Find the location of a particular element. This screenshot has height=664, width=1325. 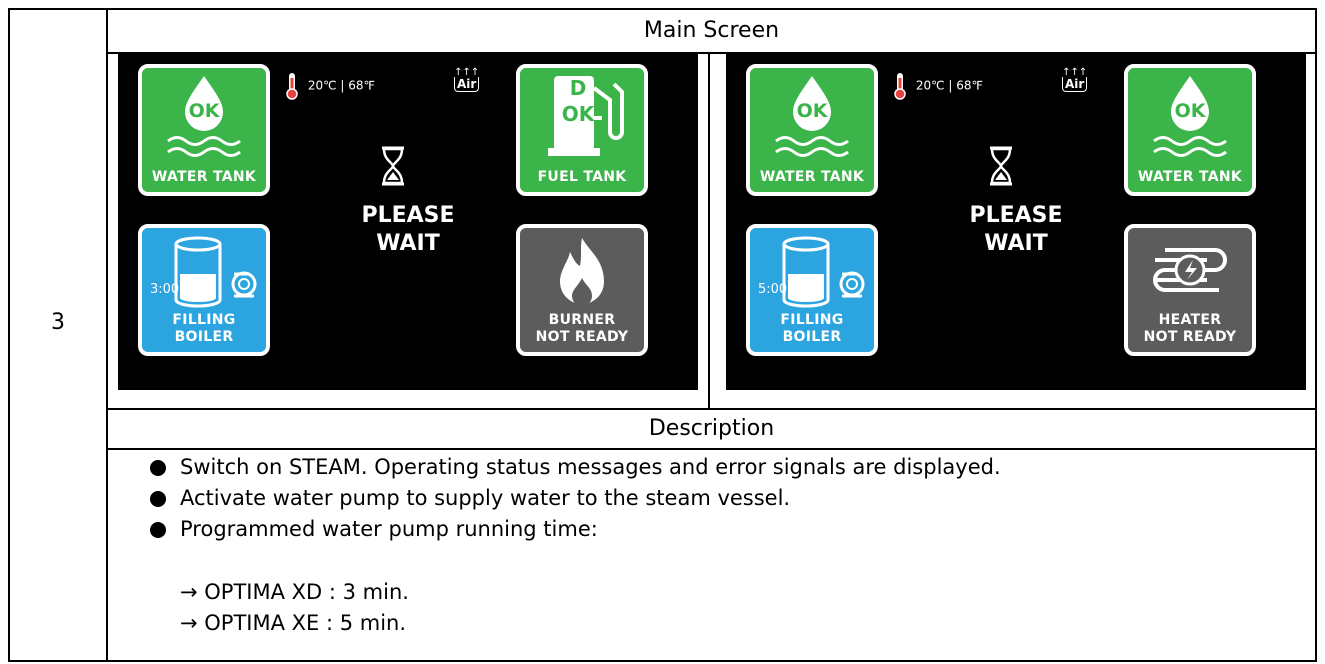

tile-label: HEATER NOT READY is located at coordinates (1190, 329).